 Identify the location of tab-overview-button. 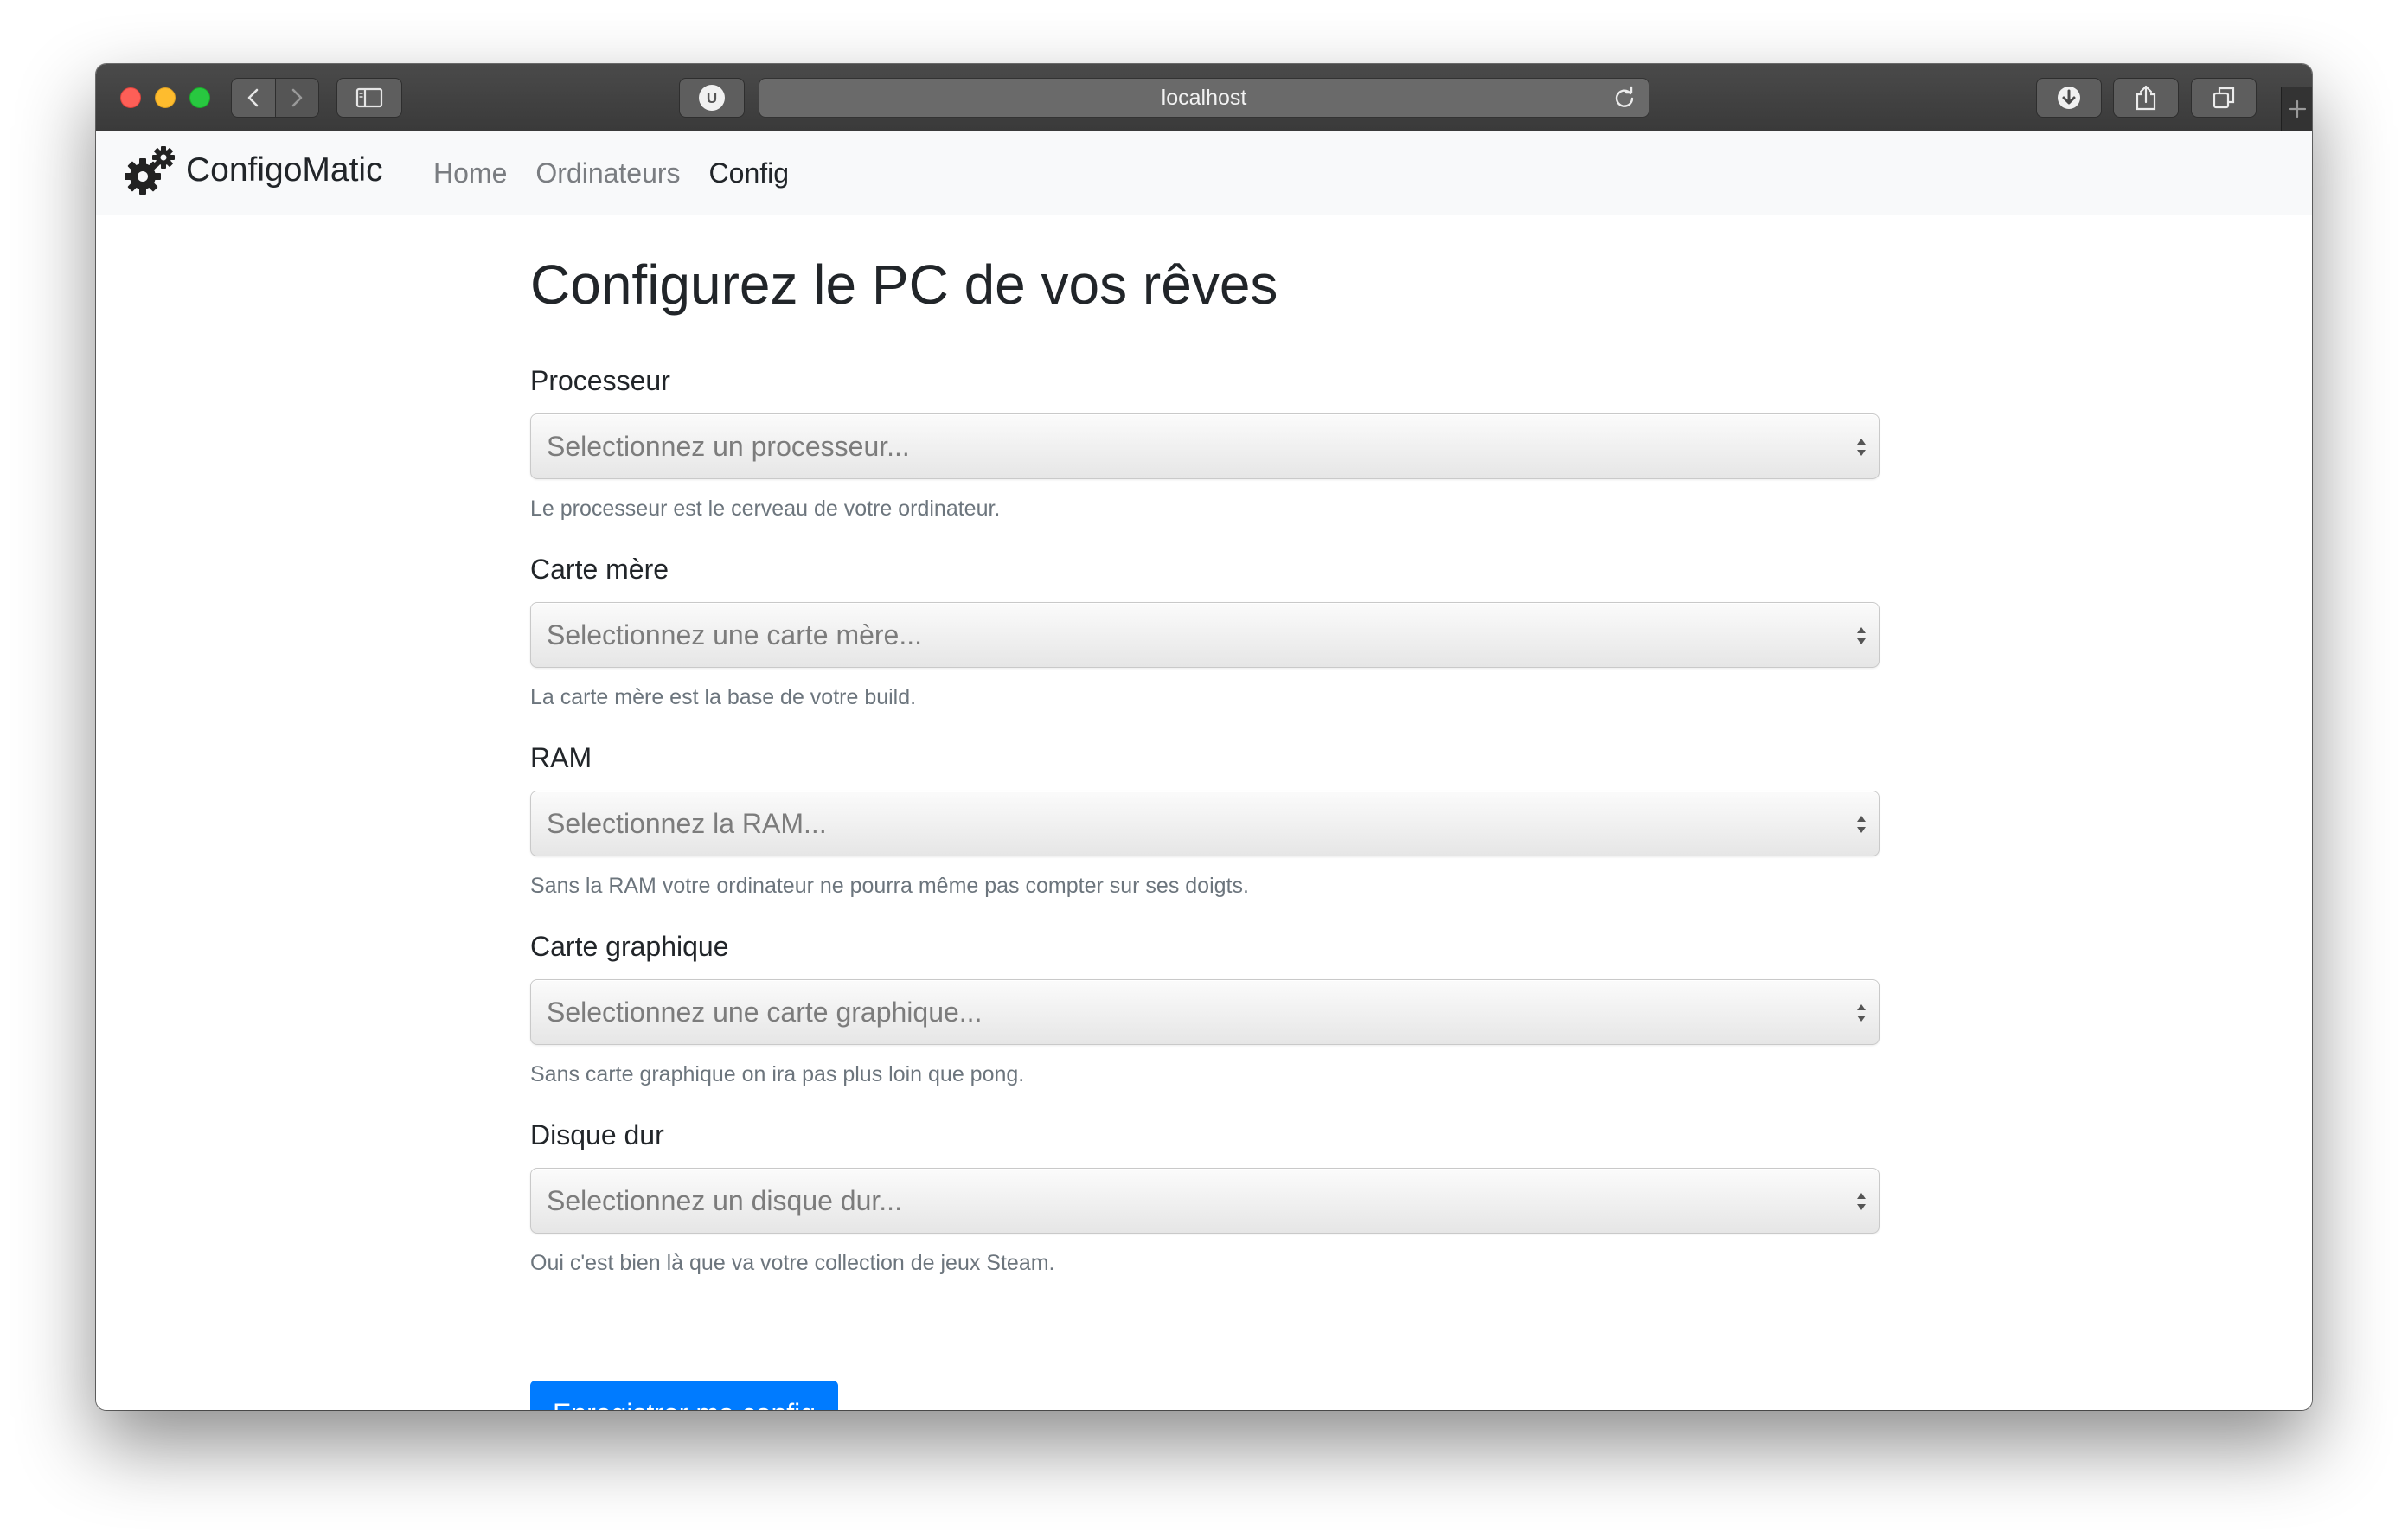
(2224, 98).